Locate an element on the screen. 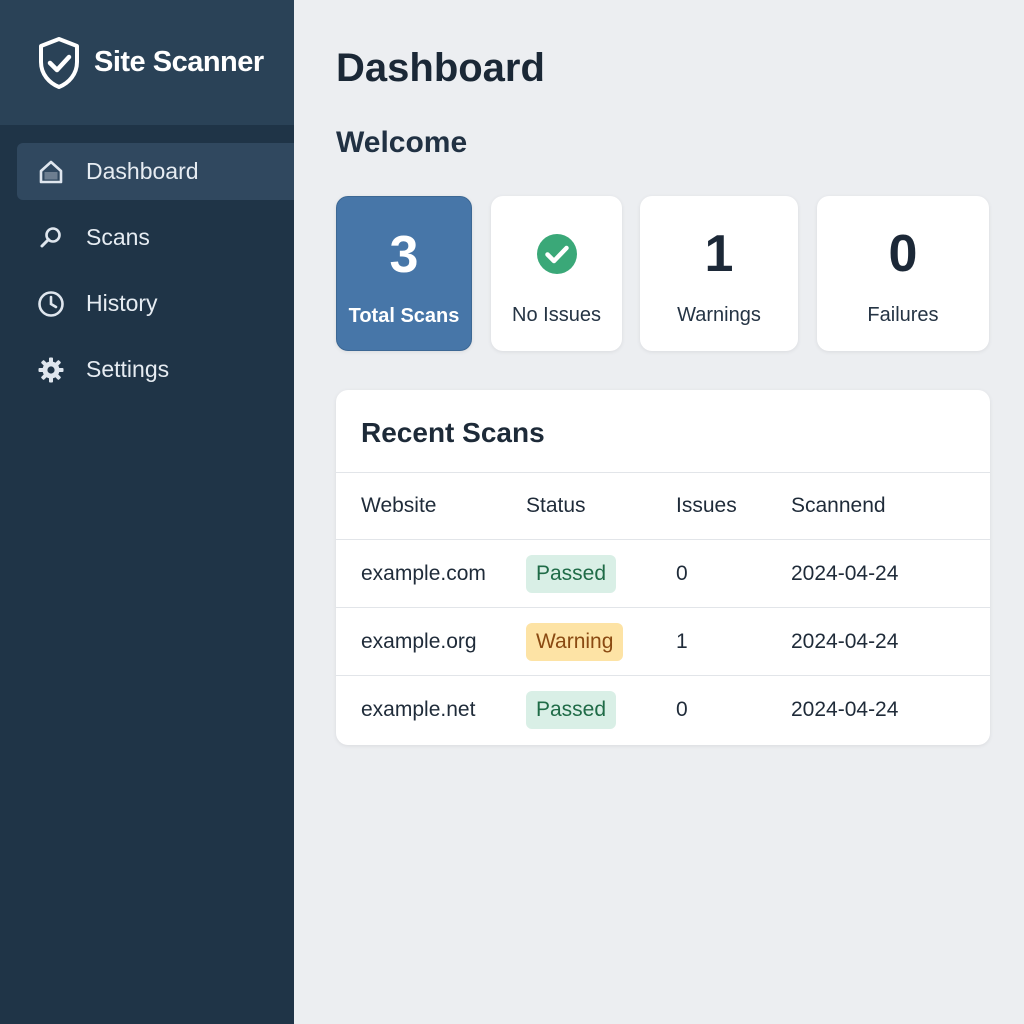 Image resolution: width=1024 pixels, height=1024 pixels. sidebar-item-settings: Settings is located at coordinates (147, 369).